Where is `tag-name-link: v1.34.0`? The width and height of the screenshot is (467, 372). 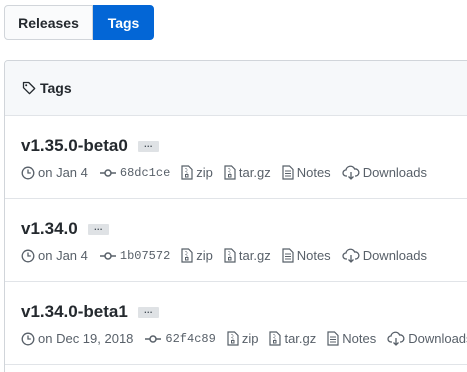
tag-name-link: v1.34.0 is located at coordinates (49, 229).